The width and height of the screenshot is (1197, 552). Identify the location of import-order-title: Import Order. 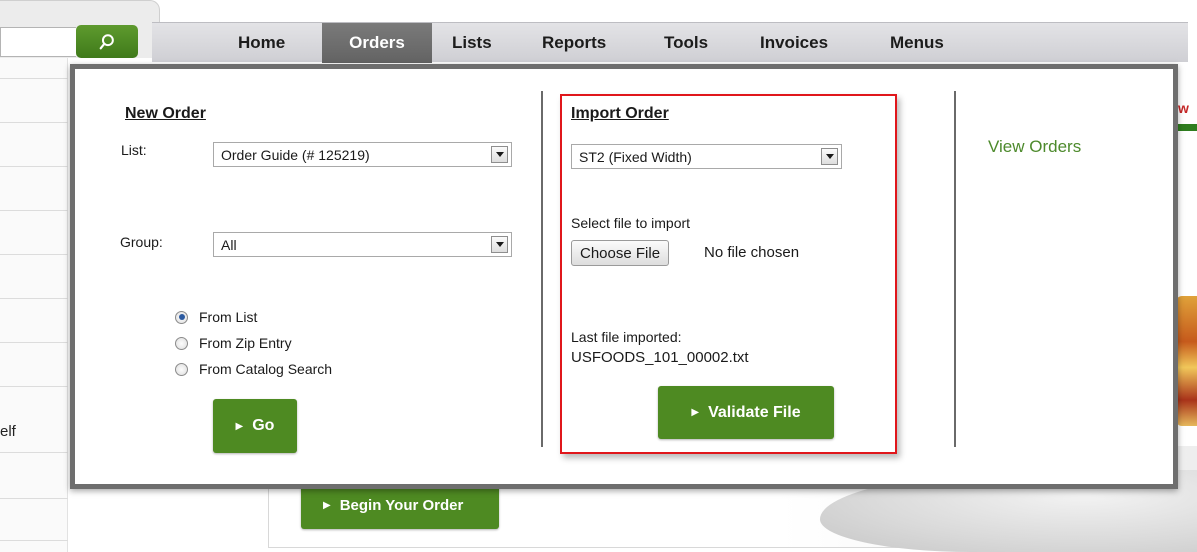
(620, 113).